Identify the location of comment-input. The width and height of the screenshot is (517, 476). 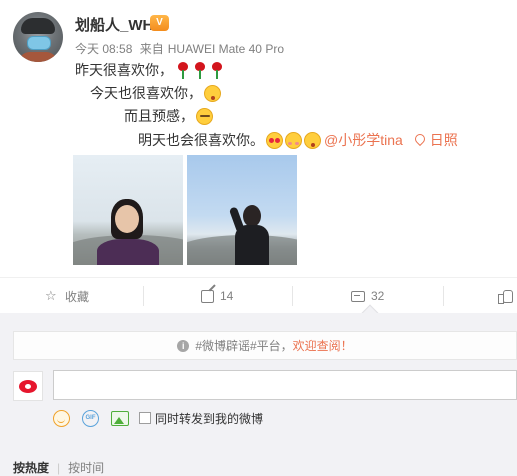
(285, 385).